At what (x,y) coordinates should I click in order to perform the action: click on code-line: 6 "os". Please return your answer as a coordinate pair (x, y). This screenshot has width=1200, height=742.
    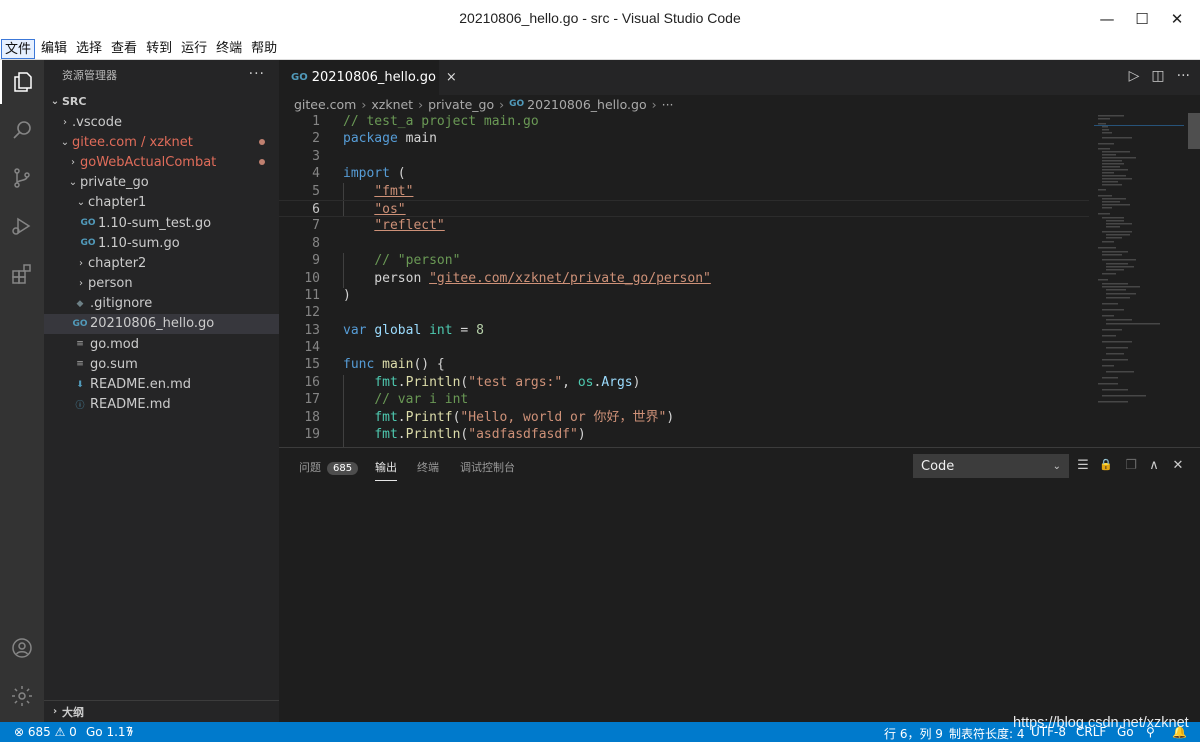
    Looking at the image, I should click on (684, 208).